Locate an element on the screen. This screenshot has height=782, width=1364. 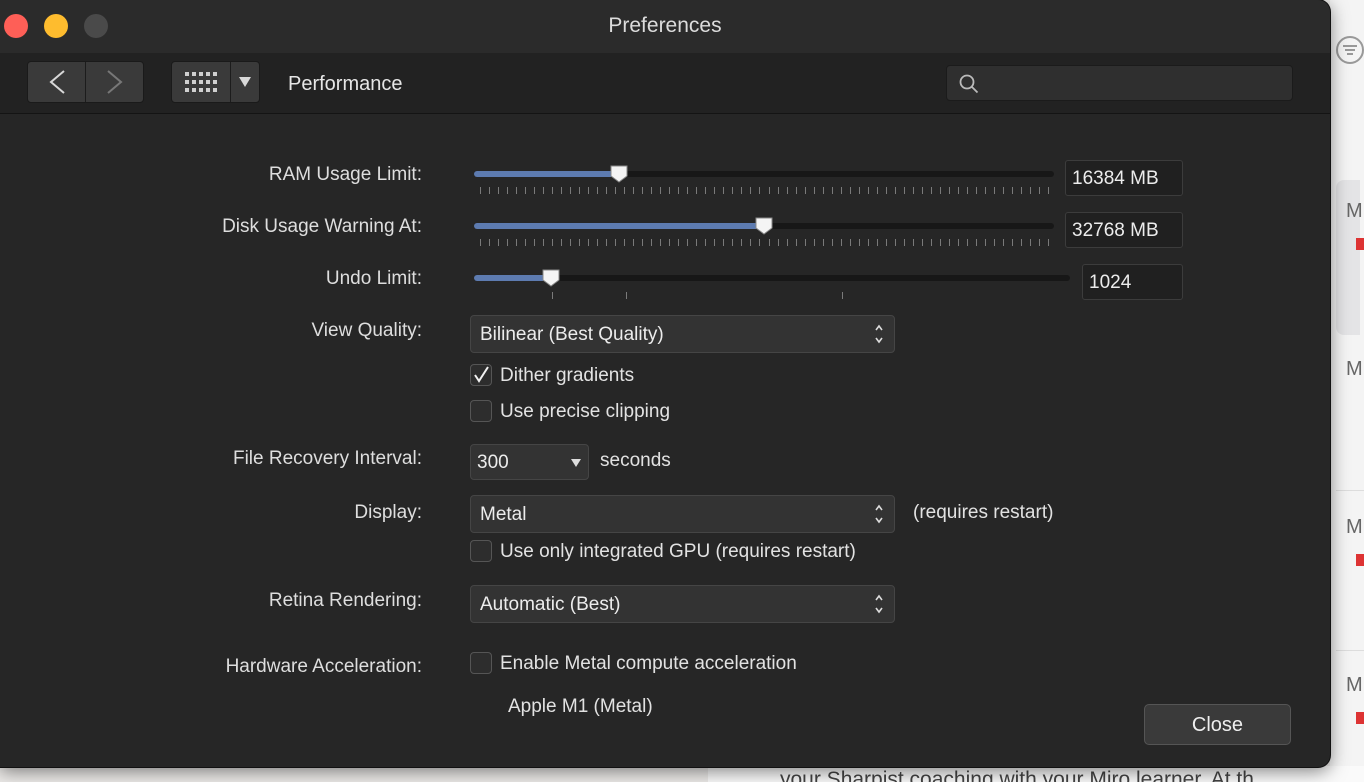
back-button is located at coordinates (56, 82).